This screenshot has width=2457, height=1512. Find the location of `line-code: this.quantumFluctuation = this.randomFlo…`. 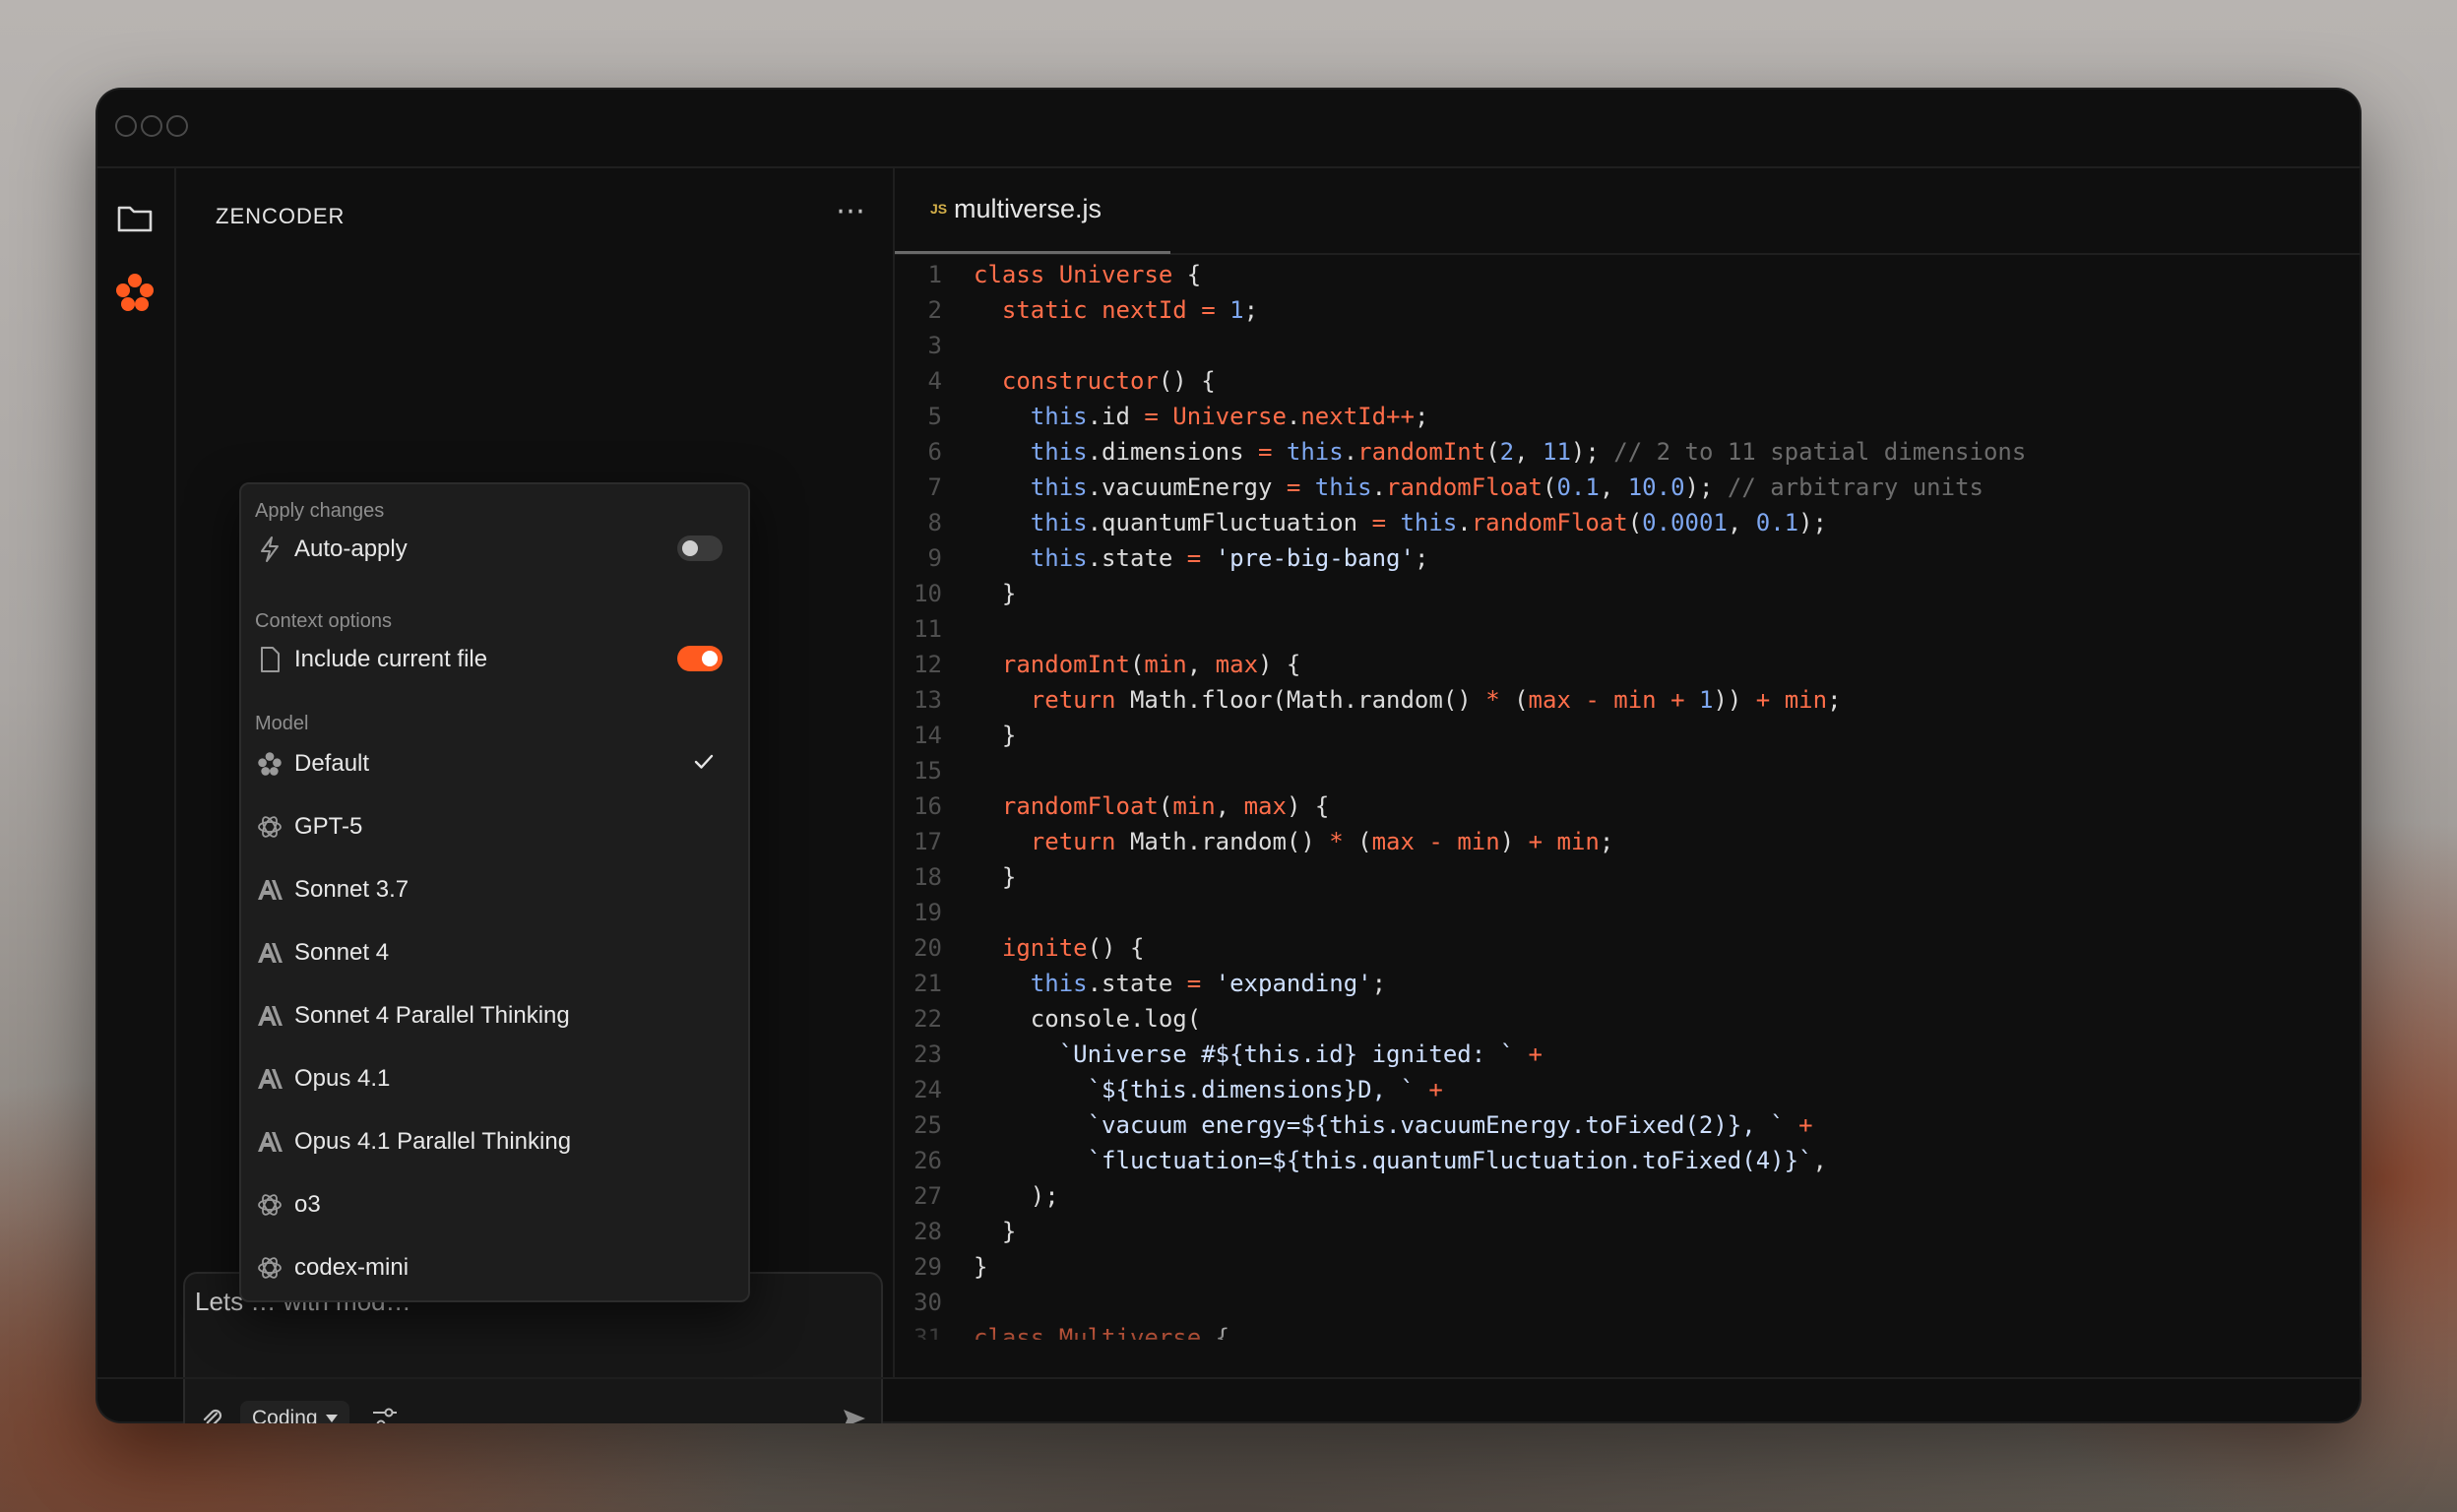

line-code: this.quantumFluctuation = this.randomFlo… is located at coordinates (1429, 522).